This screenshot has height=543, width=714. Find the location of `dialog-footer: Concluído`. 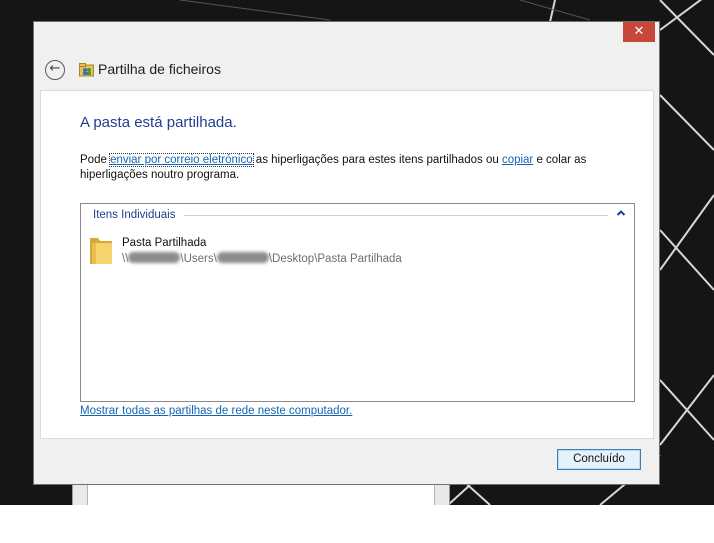

dialog-footer: Concluído is located at coordinates (347, 458).